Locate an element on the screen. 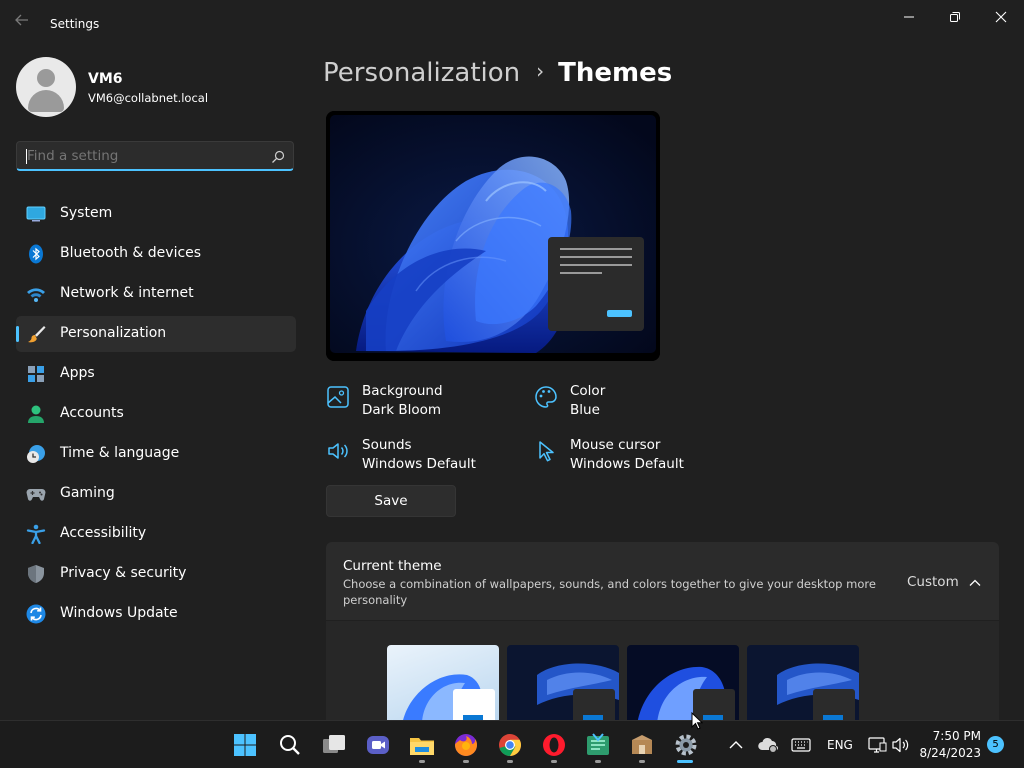  chrome-icon is located at coordinates (510, 745).